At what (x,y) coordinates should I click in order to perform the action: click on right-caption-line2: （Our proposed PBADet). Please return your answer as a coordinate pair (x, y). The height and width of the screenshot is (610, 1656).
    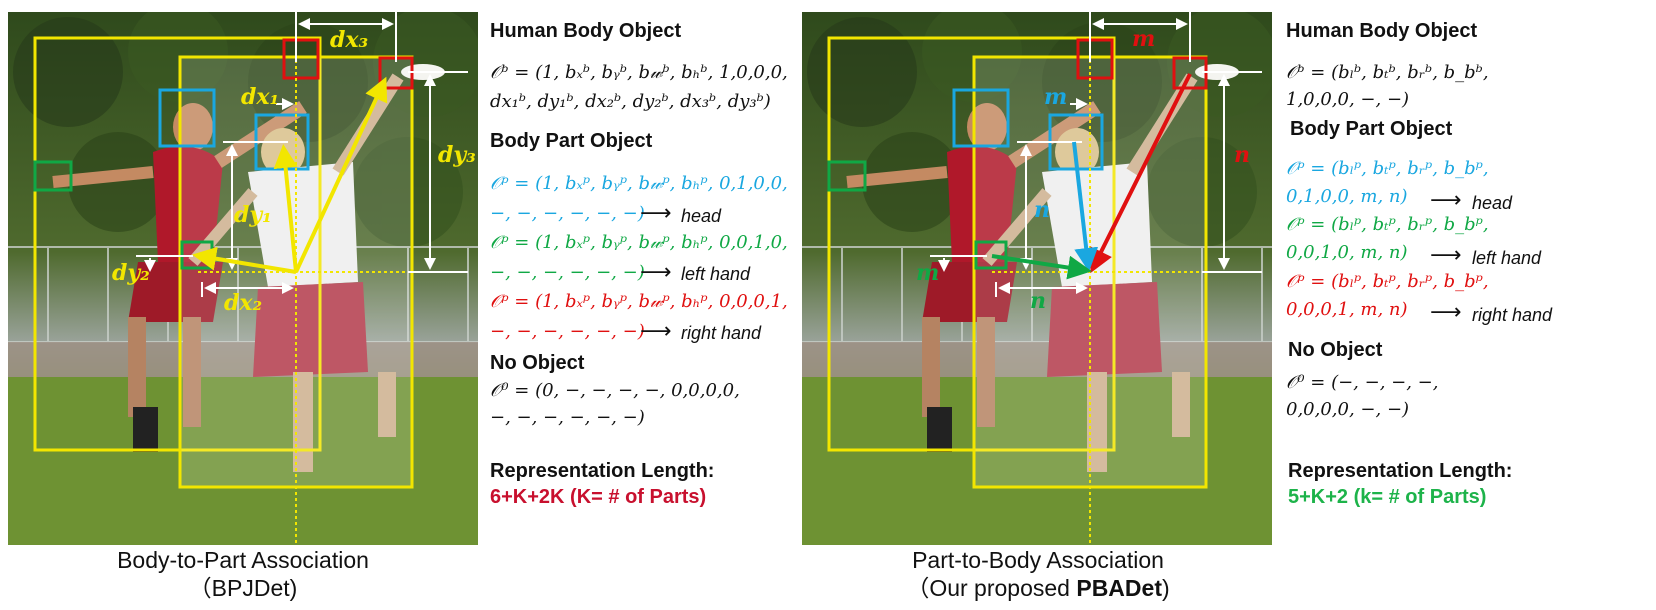
    Looking at the image, I should click on (1038, 588).